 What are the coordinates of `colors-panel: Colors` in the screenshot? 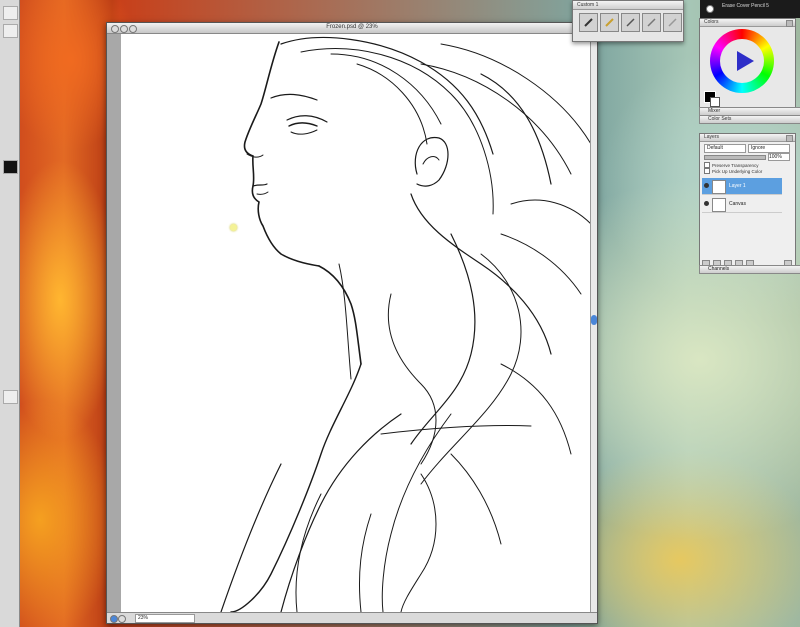 It's located at (747, 63).